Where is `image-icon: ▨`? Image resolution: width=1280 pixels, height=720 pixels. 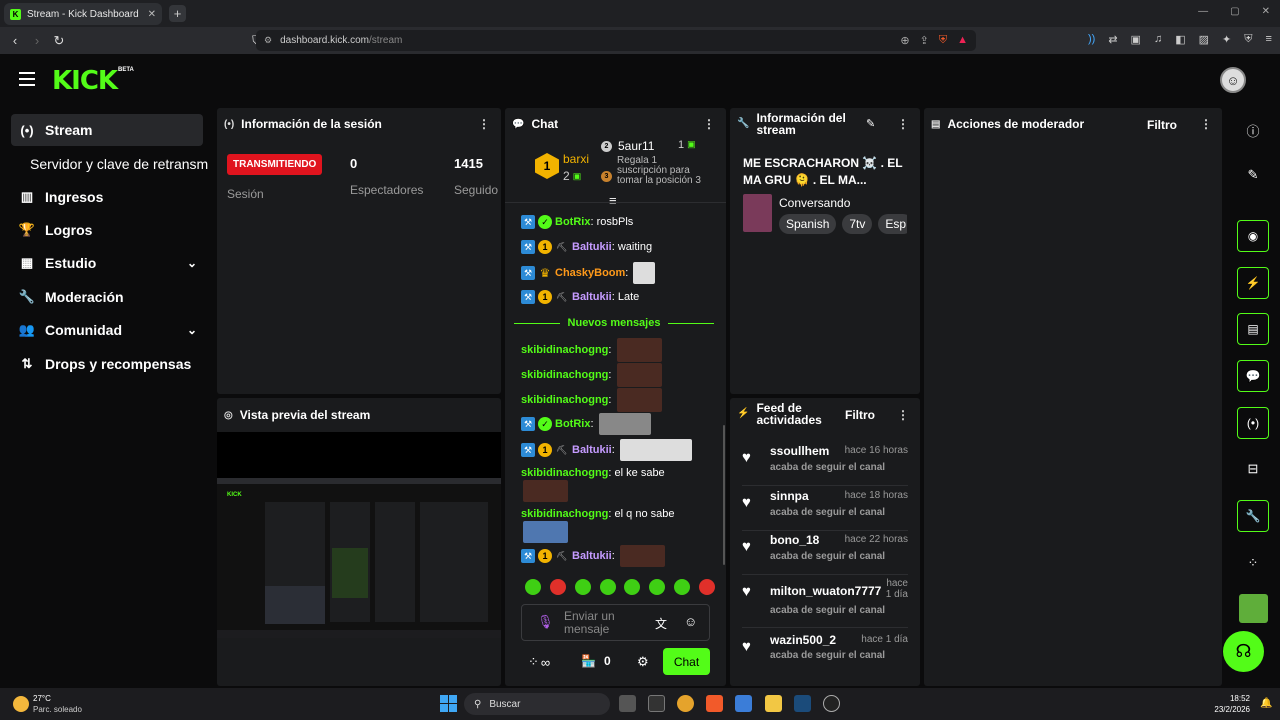
image-icon: ▨ is located at coordinates (1204, 39).